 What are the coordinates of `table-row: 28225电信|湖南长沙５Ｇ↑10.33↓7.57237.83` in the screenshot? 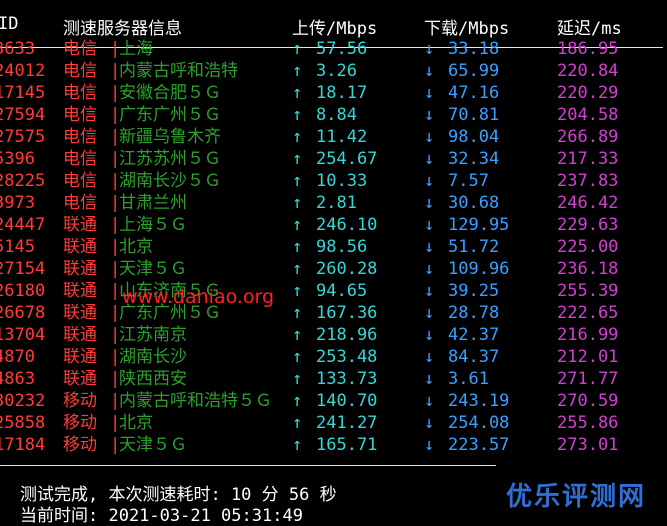 It's located at (333, 181).